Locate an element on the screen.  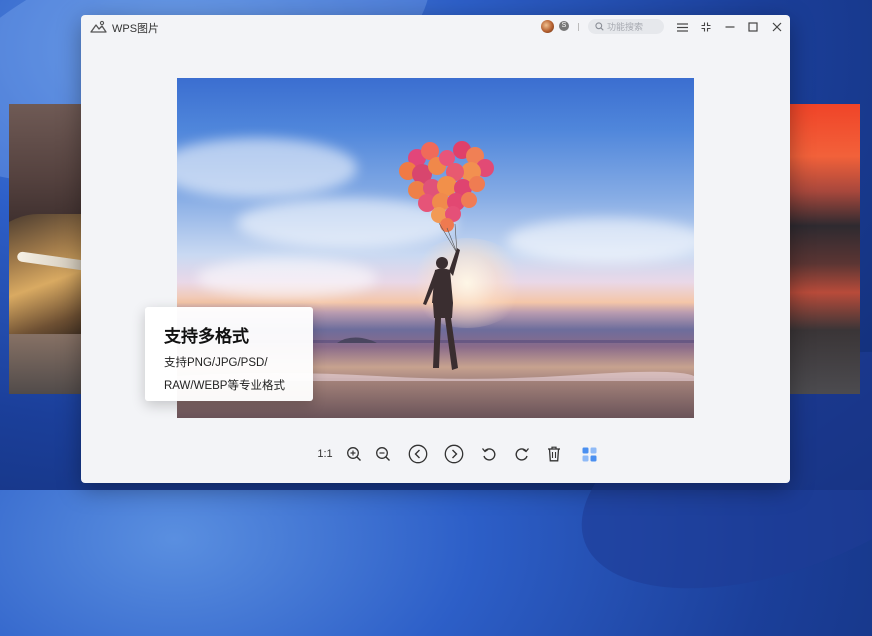
bottom-toolbar: 1:1 is located at coordinates (435, 454).